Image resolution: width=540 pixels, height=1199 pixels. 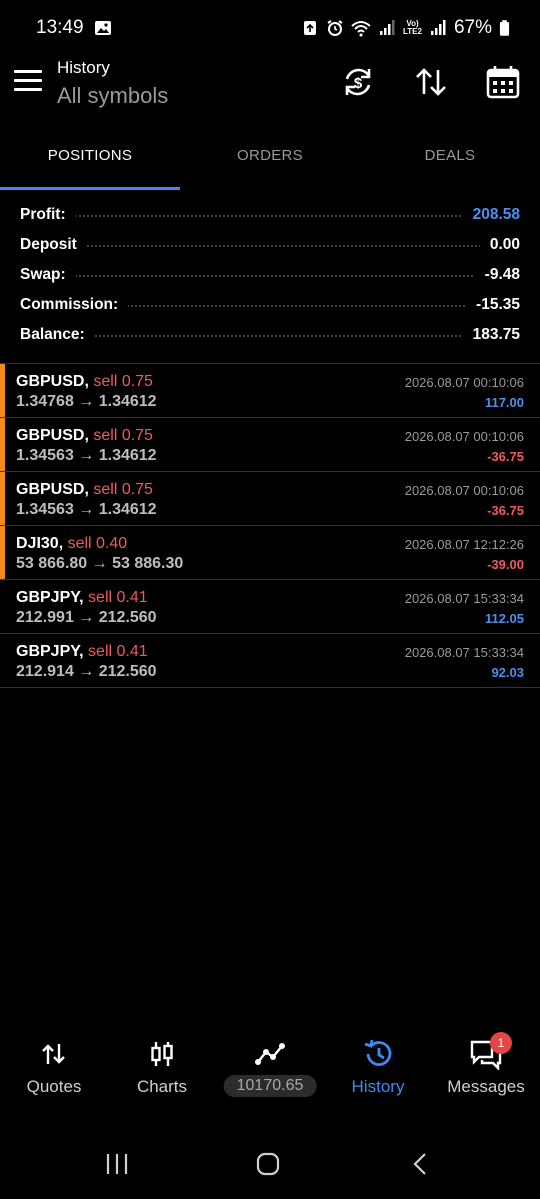 I want to click on nav-quotes-label: Quotes, so click(x=54, y=1086).